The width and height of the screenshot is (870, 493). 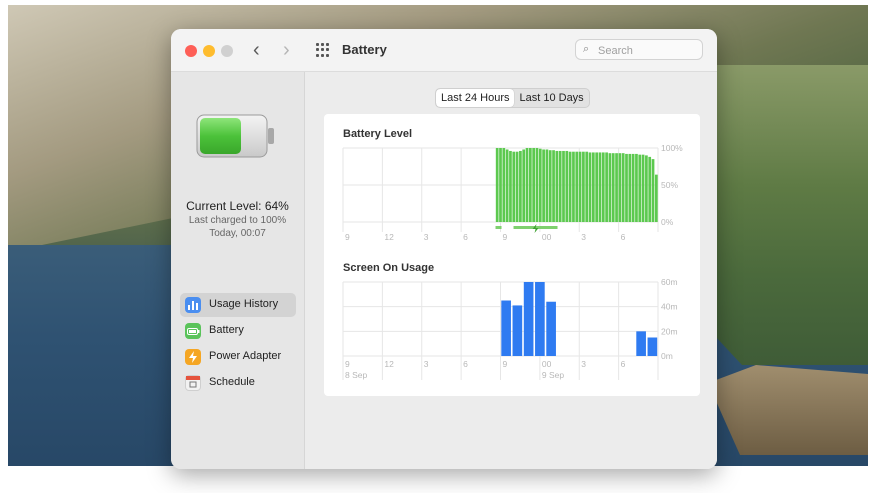 I want to click on forward-arrow-icon: ›, so click(x=286, y=50).